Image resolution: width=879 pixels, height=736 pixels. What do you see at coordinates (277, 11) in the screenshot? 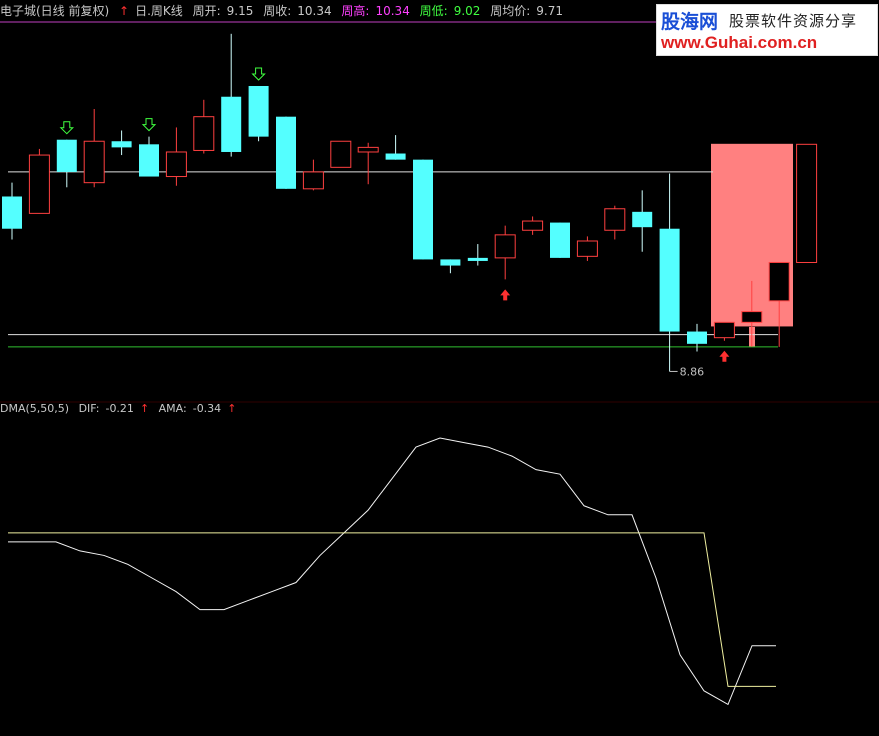
I see `week-close-label: 周收:` at bounding box center [277, 11].